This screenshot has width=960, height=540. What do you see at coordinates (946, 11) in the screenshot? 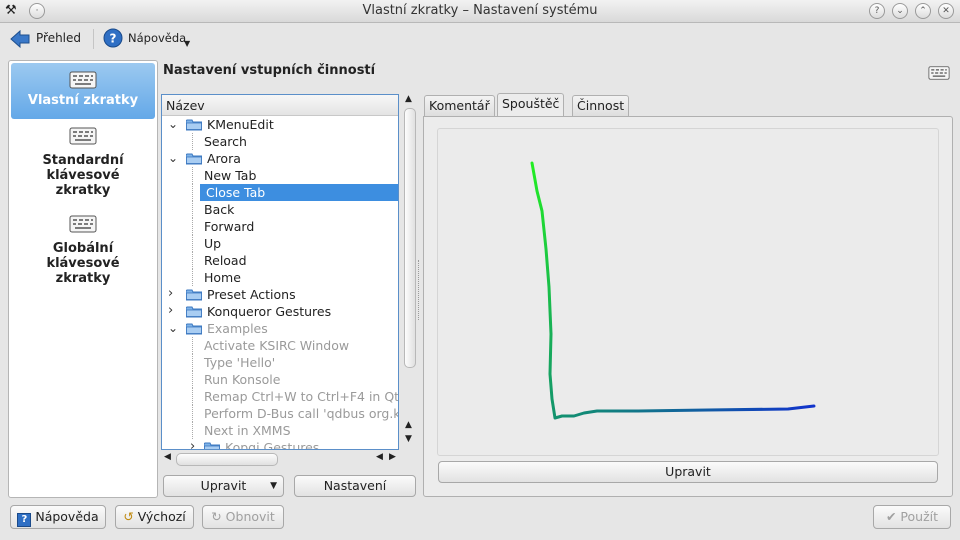
I see `close-icon: ✕` at bounding box center [946, 11].